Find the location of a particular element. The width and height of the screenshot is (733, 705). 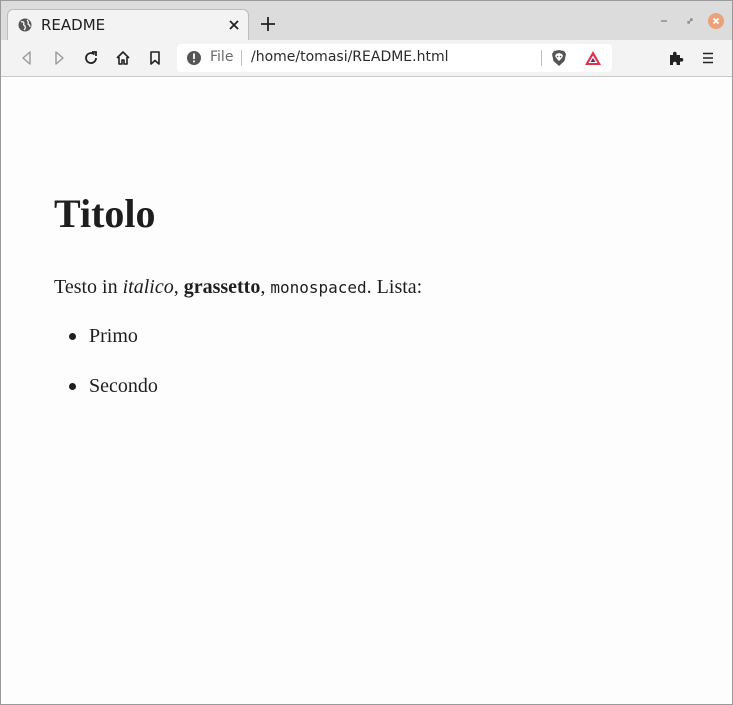

bullet-list: Primo Secondo is located at coordinates (106, 373).